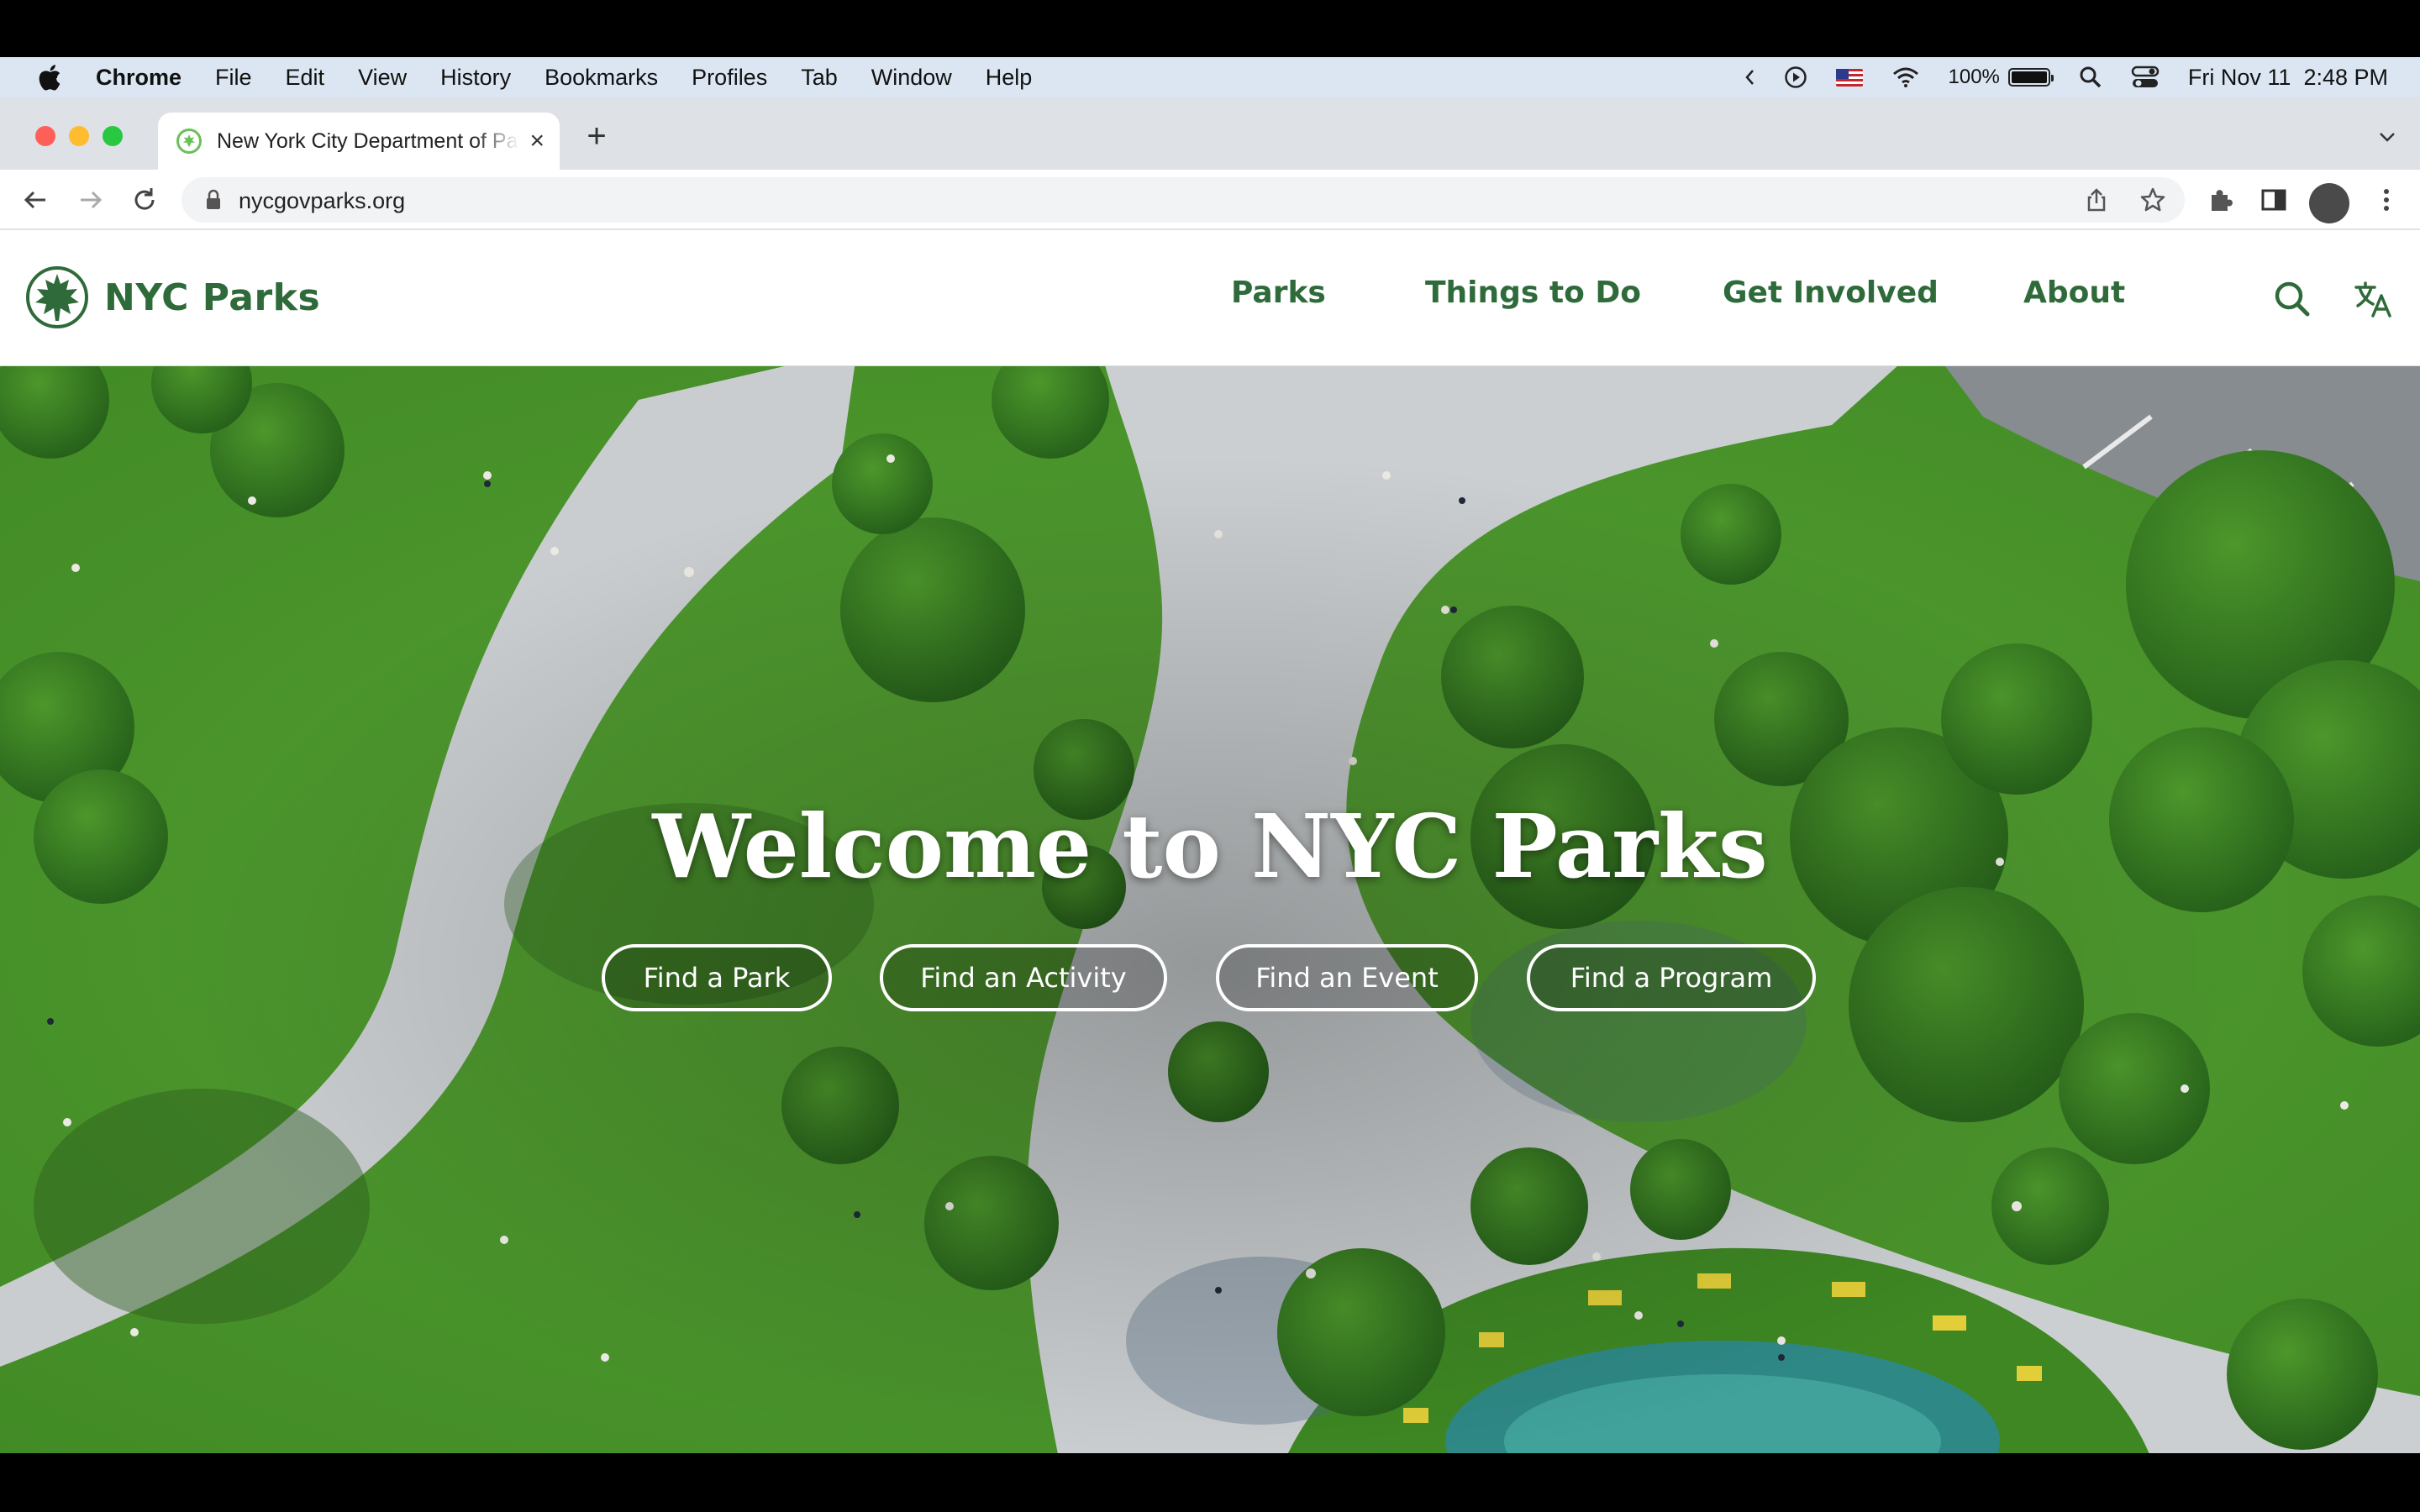  Describe the element at coordinates (214, 200) in the screenshot. I see `lock-icon` at that location.